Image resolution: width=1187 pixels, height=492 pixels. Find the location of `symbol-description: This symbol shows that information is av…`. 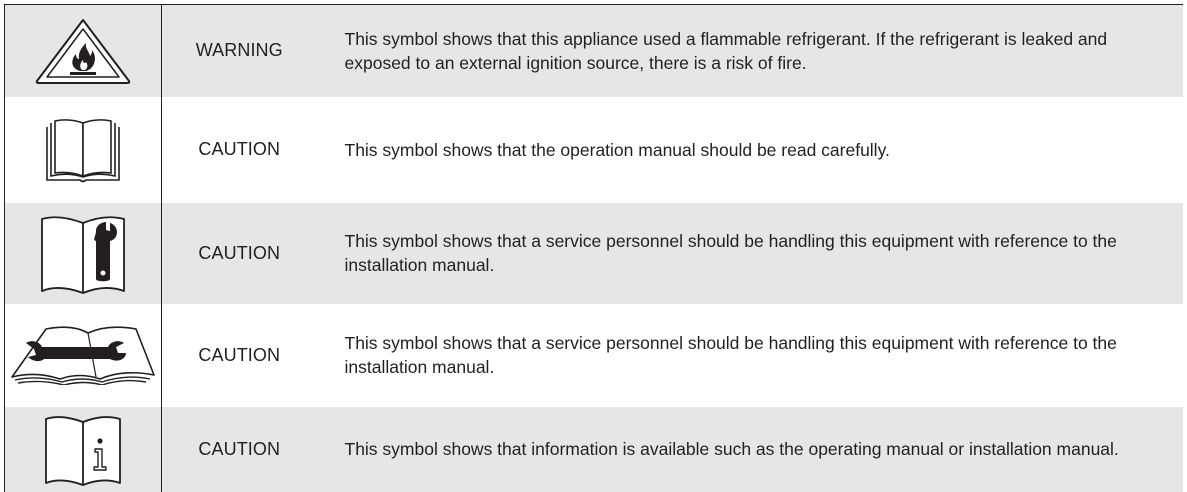

symbol-description: This symbol shows that information is av… is located at coordinates (749, 449).